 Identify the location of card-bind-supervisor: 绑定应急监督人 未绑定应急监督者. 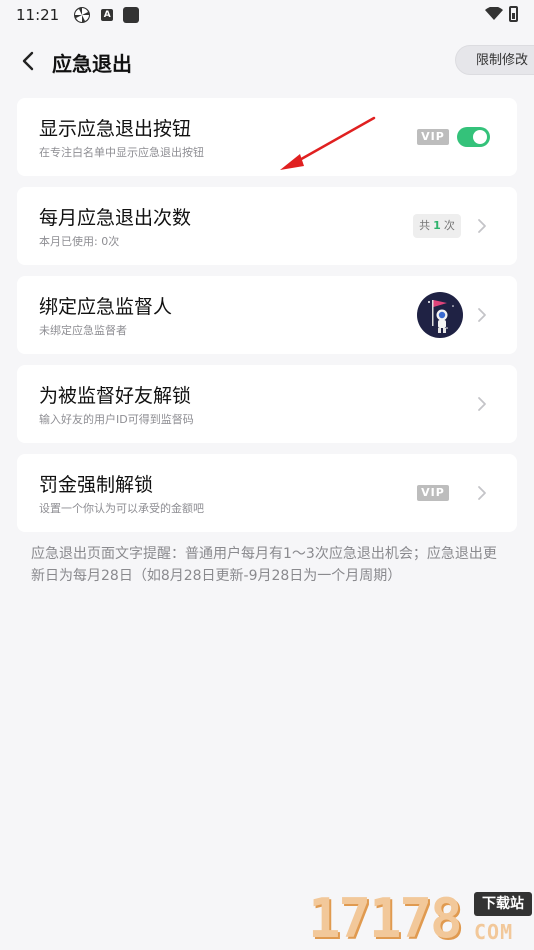
(267, 315).